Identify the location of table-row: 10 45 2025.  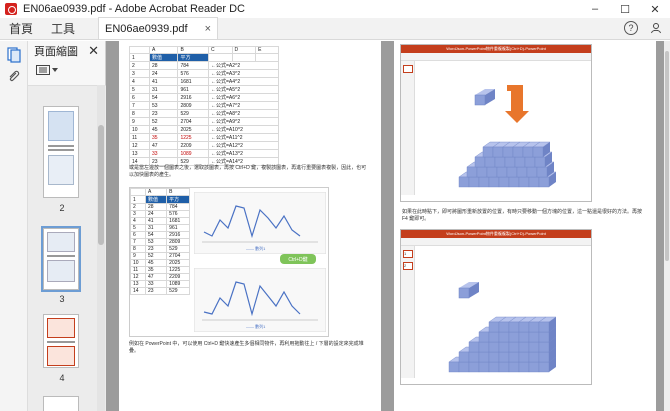
(160, 263).